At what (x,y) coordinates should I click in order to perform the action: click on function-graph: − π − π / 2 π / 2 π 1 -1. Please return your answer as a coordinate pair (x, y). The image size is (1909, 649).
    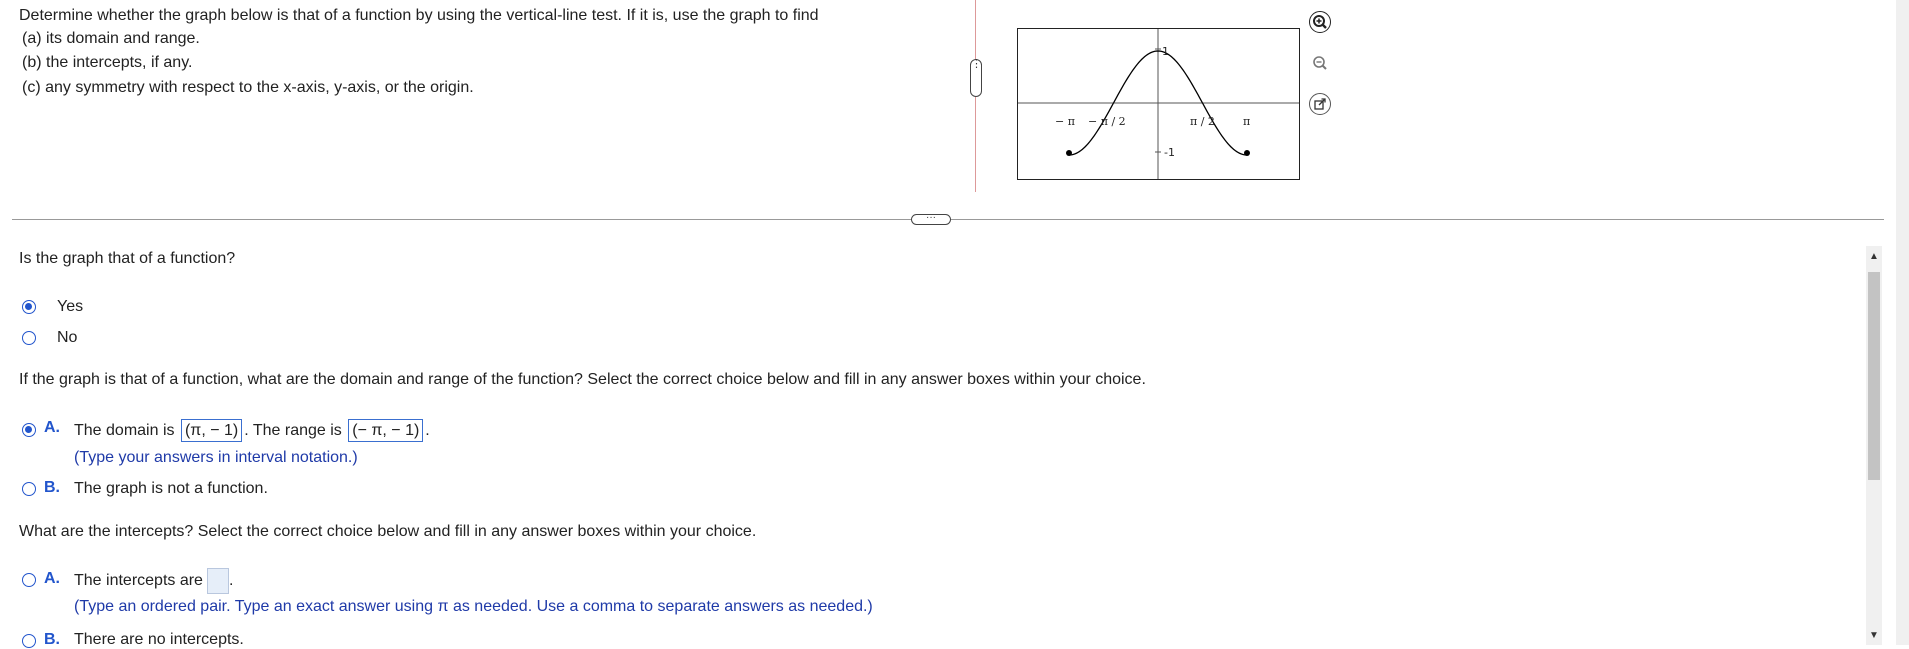
    Looking at the image, I should click on (1158, 104).